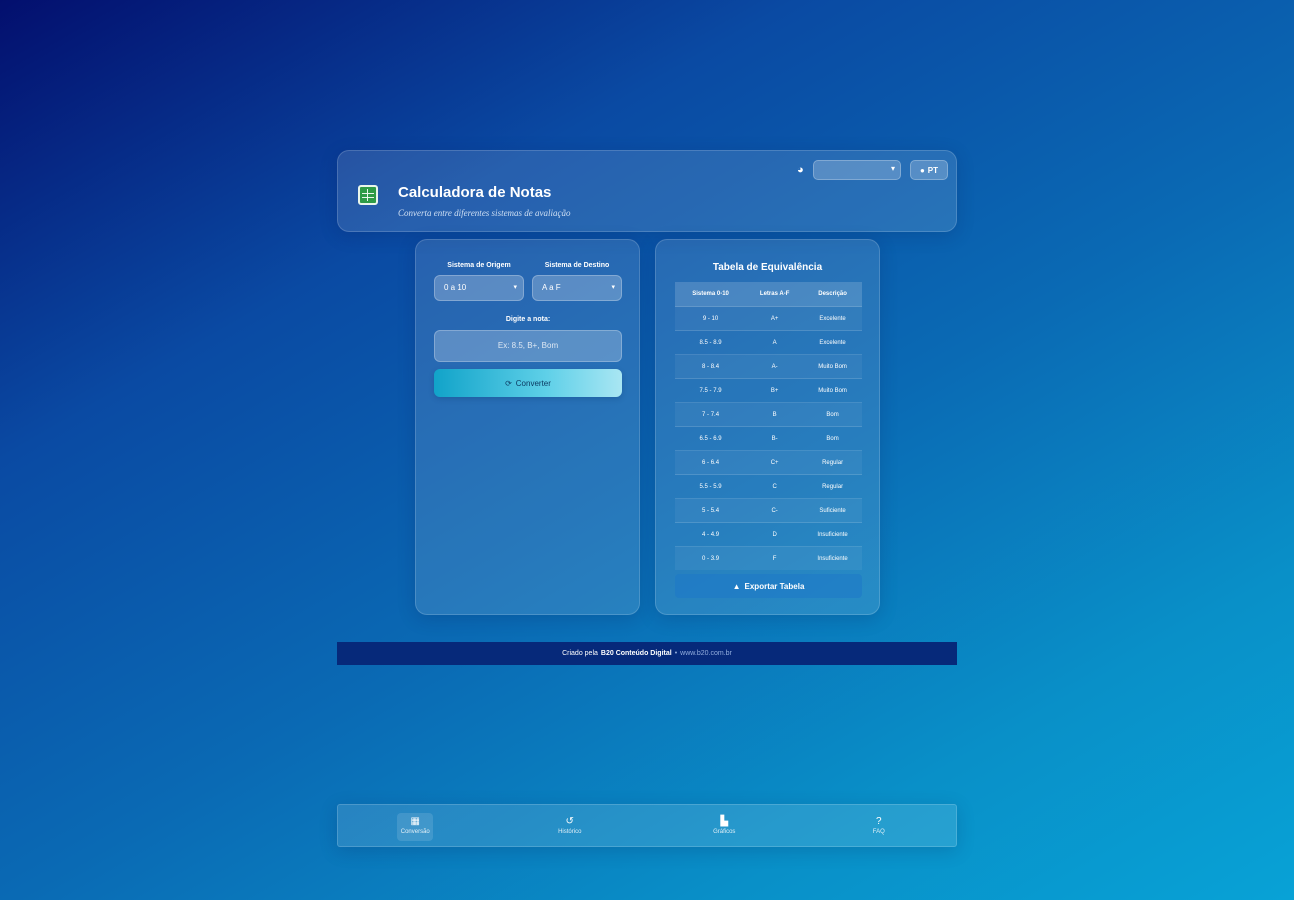 Image resolution: width=1294 pixels, height=900 pixels. What do you see at coordinates (528, 346) in the screenshot?
I see `grade-input: Ex: 8.5, B+, Bom` at bounding box center [528, 346].